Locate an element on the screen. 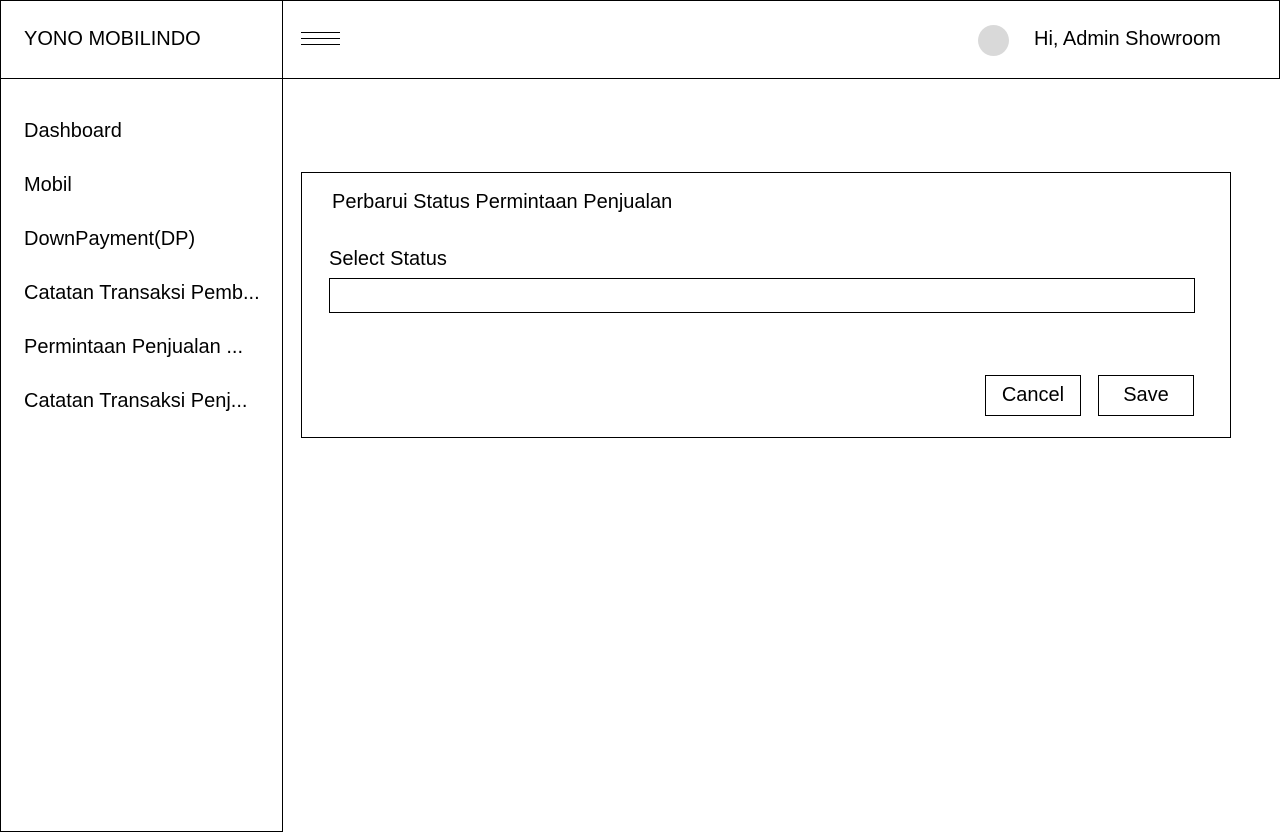 This screenshot has width=1280, height=832. user-greeting: Hi, Admin Showroom is located at coordinates (1127, 39).